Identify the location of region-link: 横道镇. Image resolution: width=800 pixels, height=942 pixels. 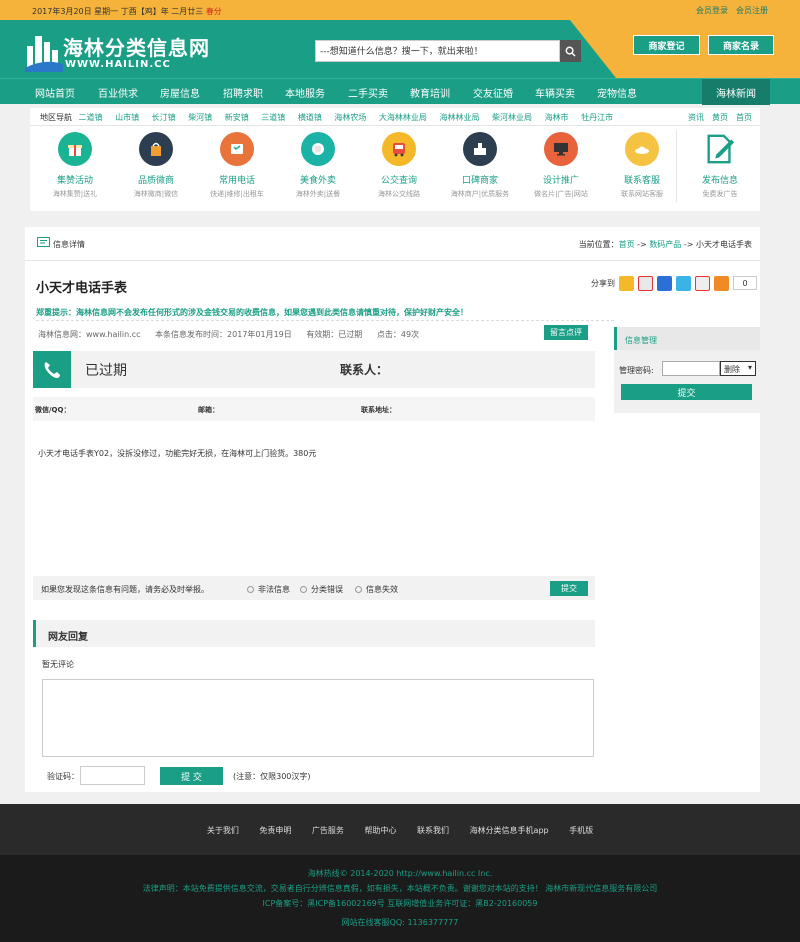
(310, 117).